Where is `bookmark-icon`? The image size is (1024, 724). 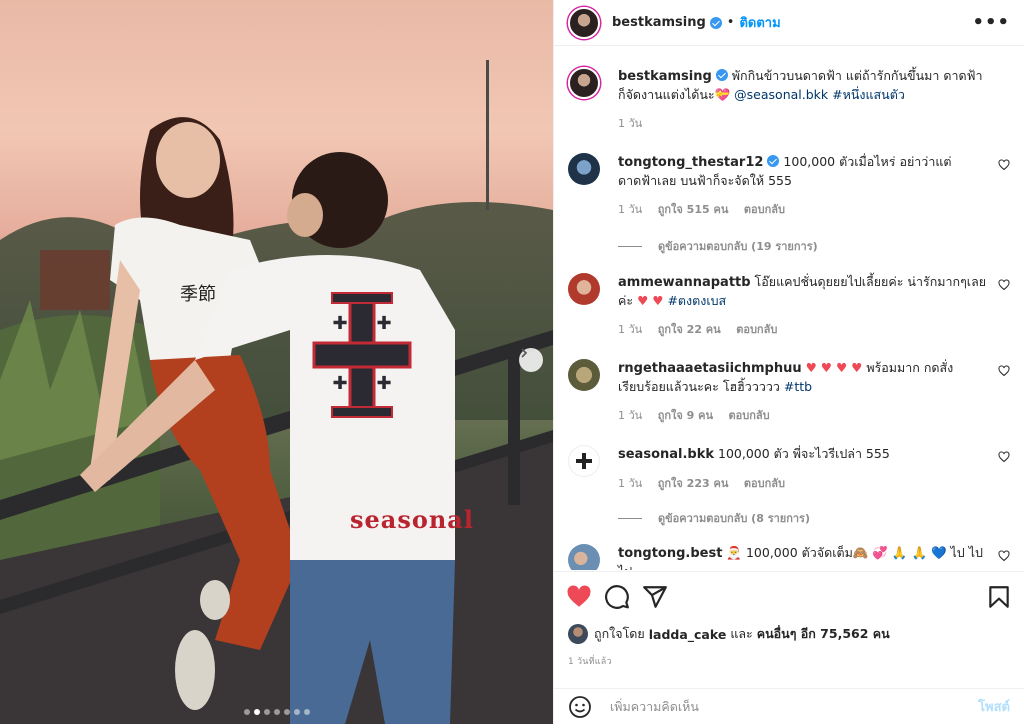 bookmark-icon is located at coordinates (999, 597).